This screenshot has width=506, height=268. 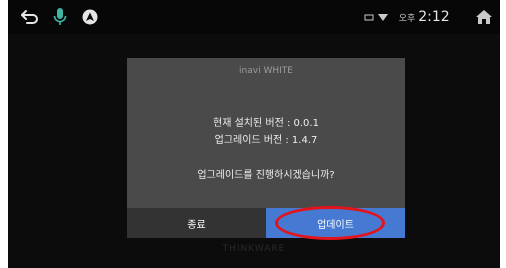 I want to click on cancel-button: 종료, so click(x=196, y=223).